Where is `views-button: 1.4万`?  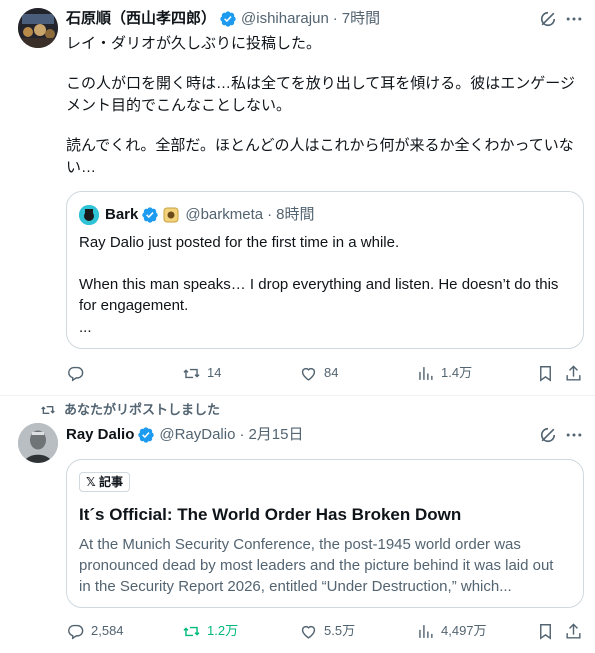 views-button: 1.4万 is located at coordinates (444, 373).